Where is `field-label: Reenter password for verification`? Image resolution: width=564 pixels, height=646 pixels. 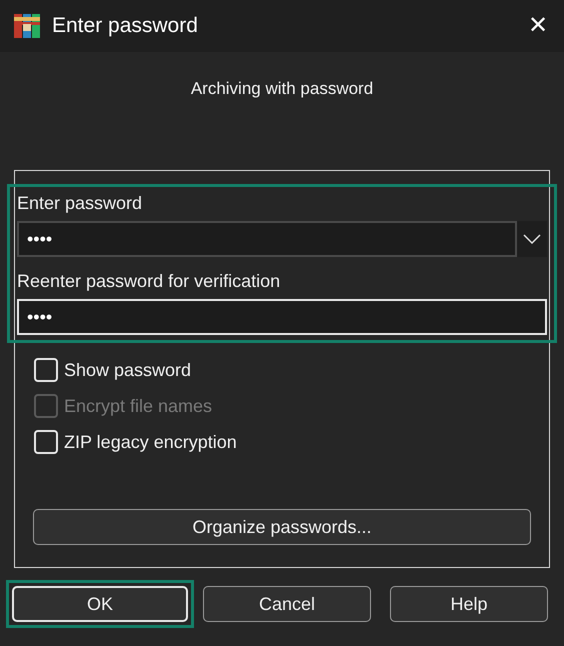 field-label: Reenter password for verification is located at coordinates (149, 281).